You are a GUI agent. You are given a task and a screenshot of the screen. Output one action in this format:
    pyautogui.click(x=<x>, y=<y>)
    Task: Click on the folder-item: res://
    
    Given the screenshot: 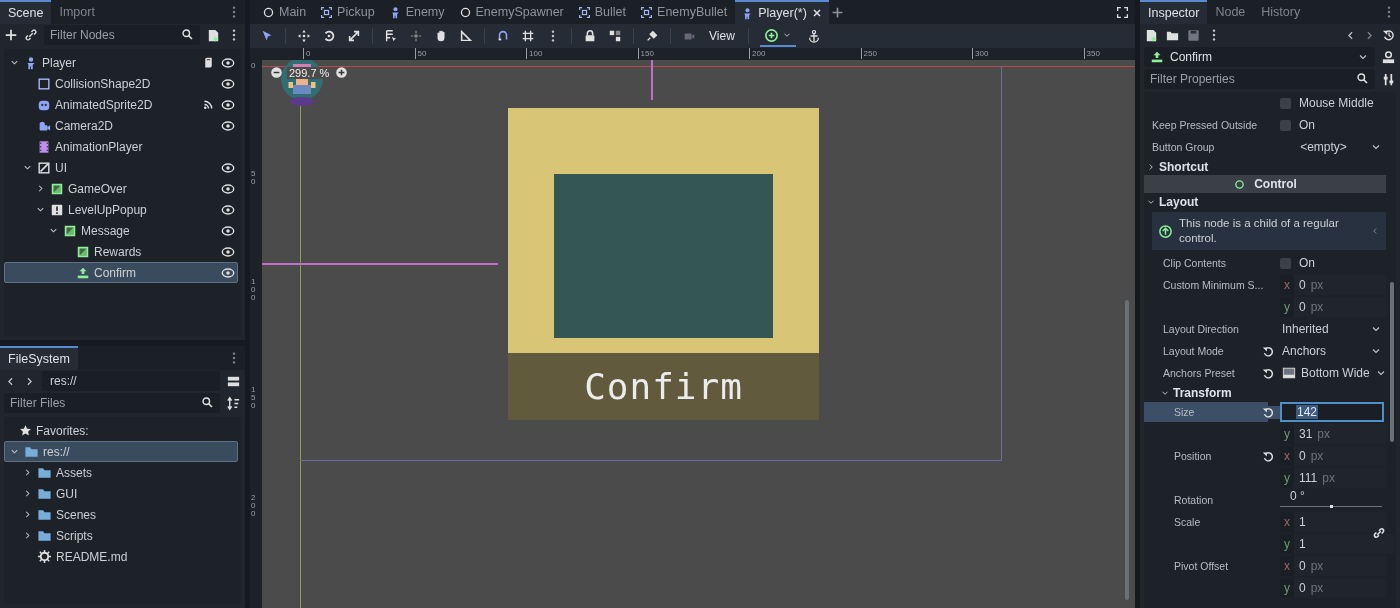 What is the action you would take?
    pyautogui.click(x=121, y=451)
    